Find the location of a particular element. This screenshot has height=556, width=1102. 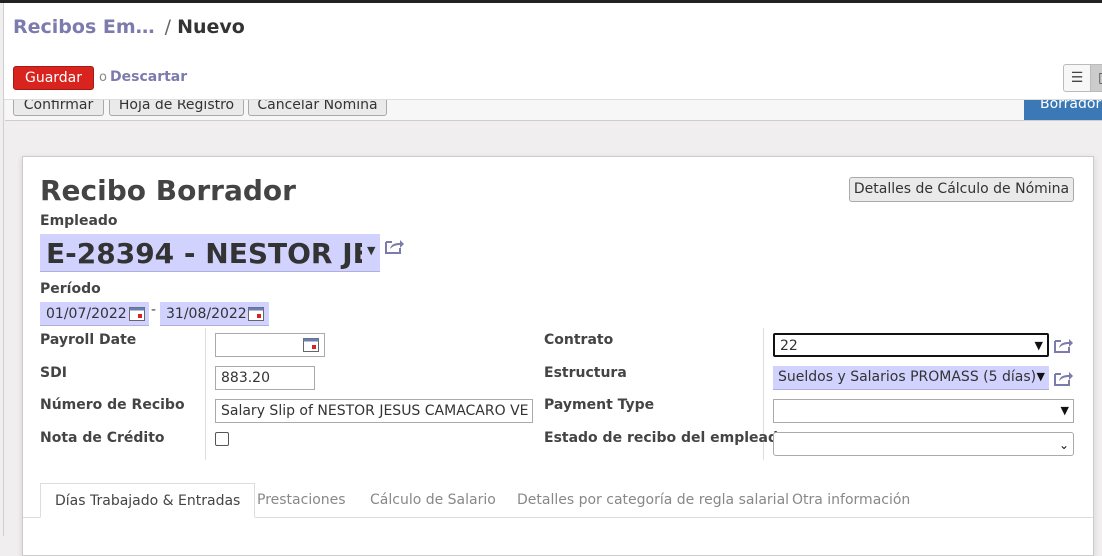

receipt-number-label: Número de Recibo is located at coordinates (112, 405).